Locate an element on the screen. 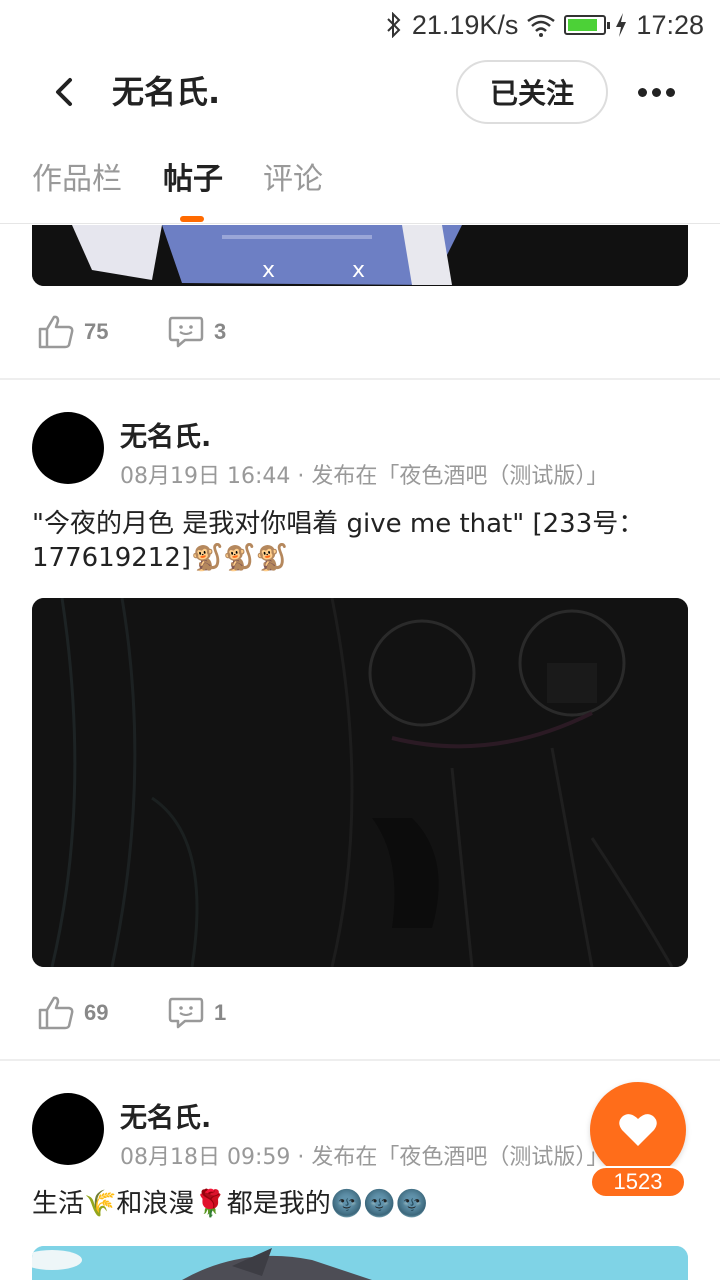 Image resolution: width=720 pixels, height=1280 pixels. post-meta: 08月19日 16:44 · 发布在「夜色酒吧（测试版）」 is located at coordinates (364, 474).